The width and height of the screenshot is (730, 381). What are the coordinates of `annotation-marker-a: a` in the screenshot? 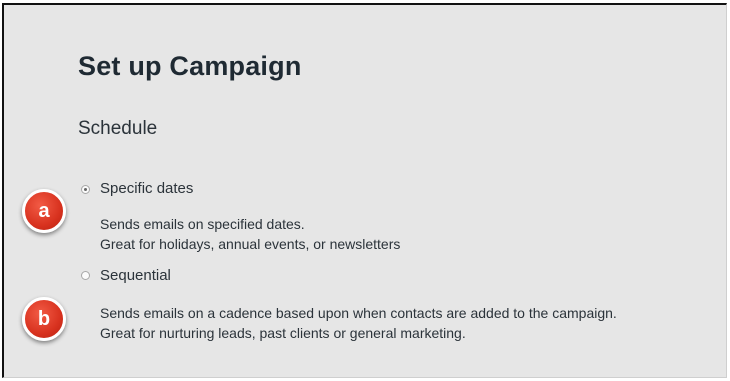 It's located at (44, 211).